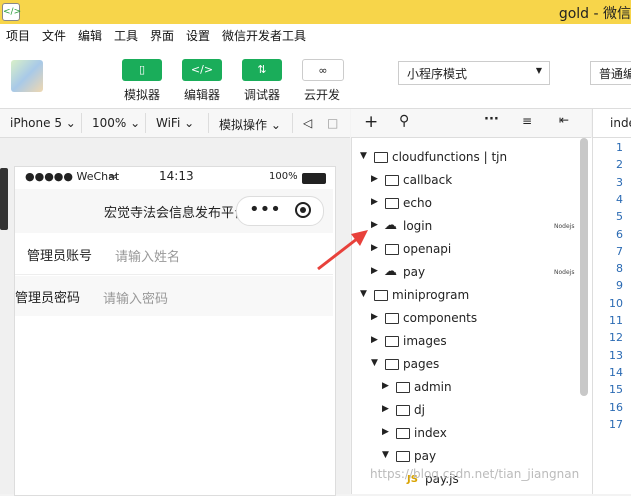 The height and width of the screenshot is (496, 631). Describe the element at coordinates (584, 267) in the screenshot. I see `file-tree-scrollbar` at that location.